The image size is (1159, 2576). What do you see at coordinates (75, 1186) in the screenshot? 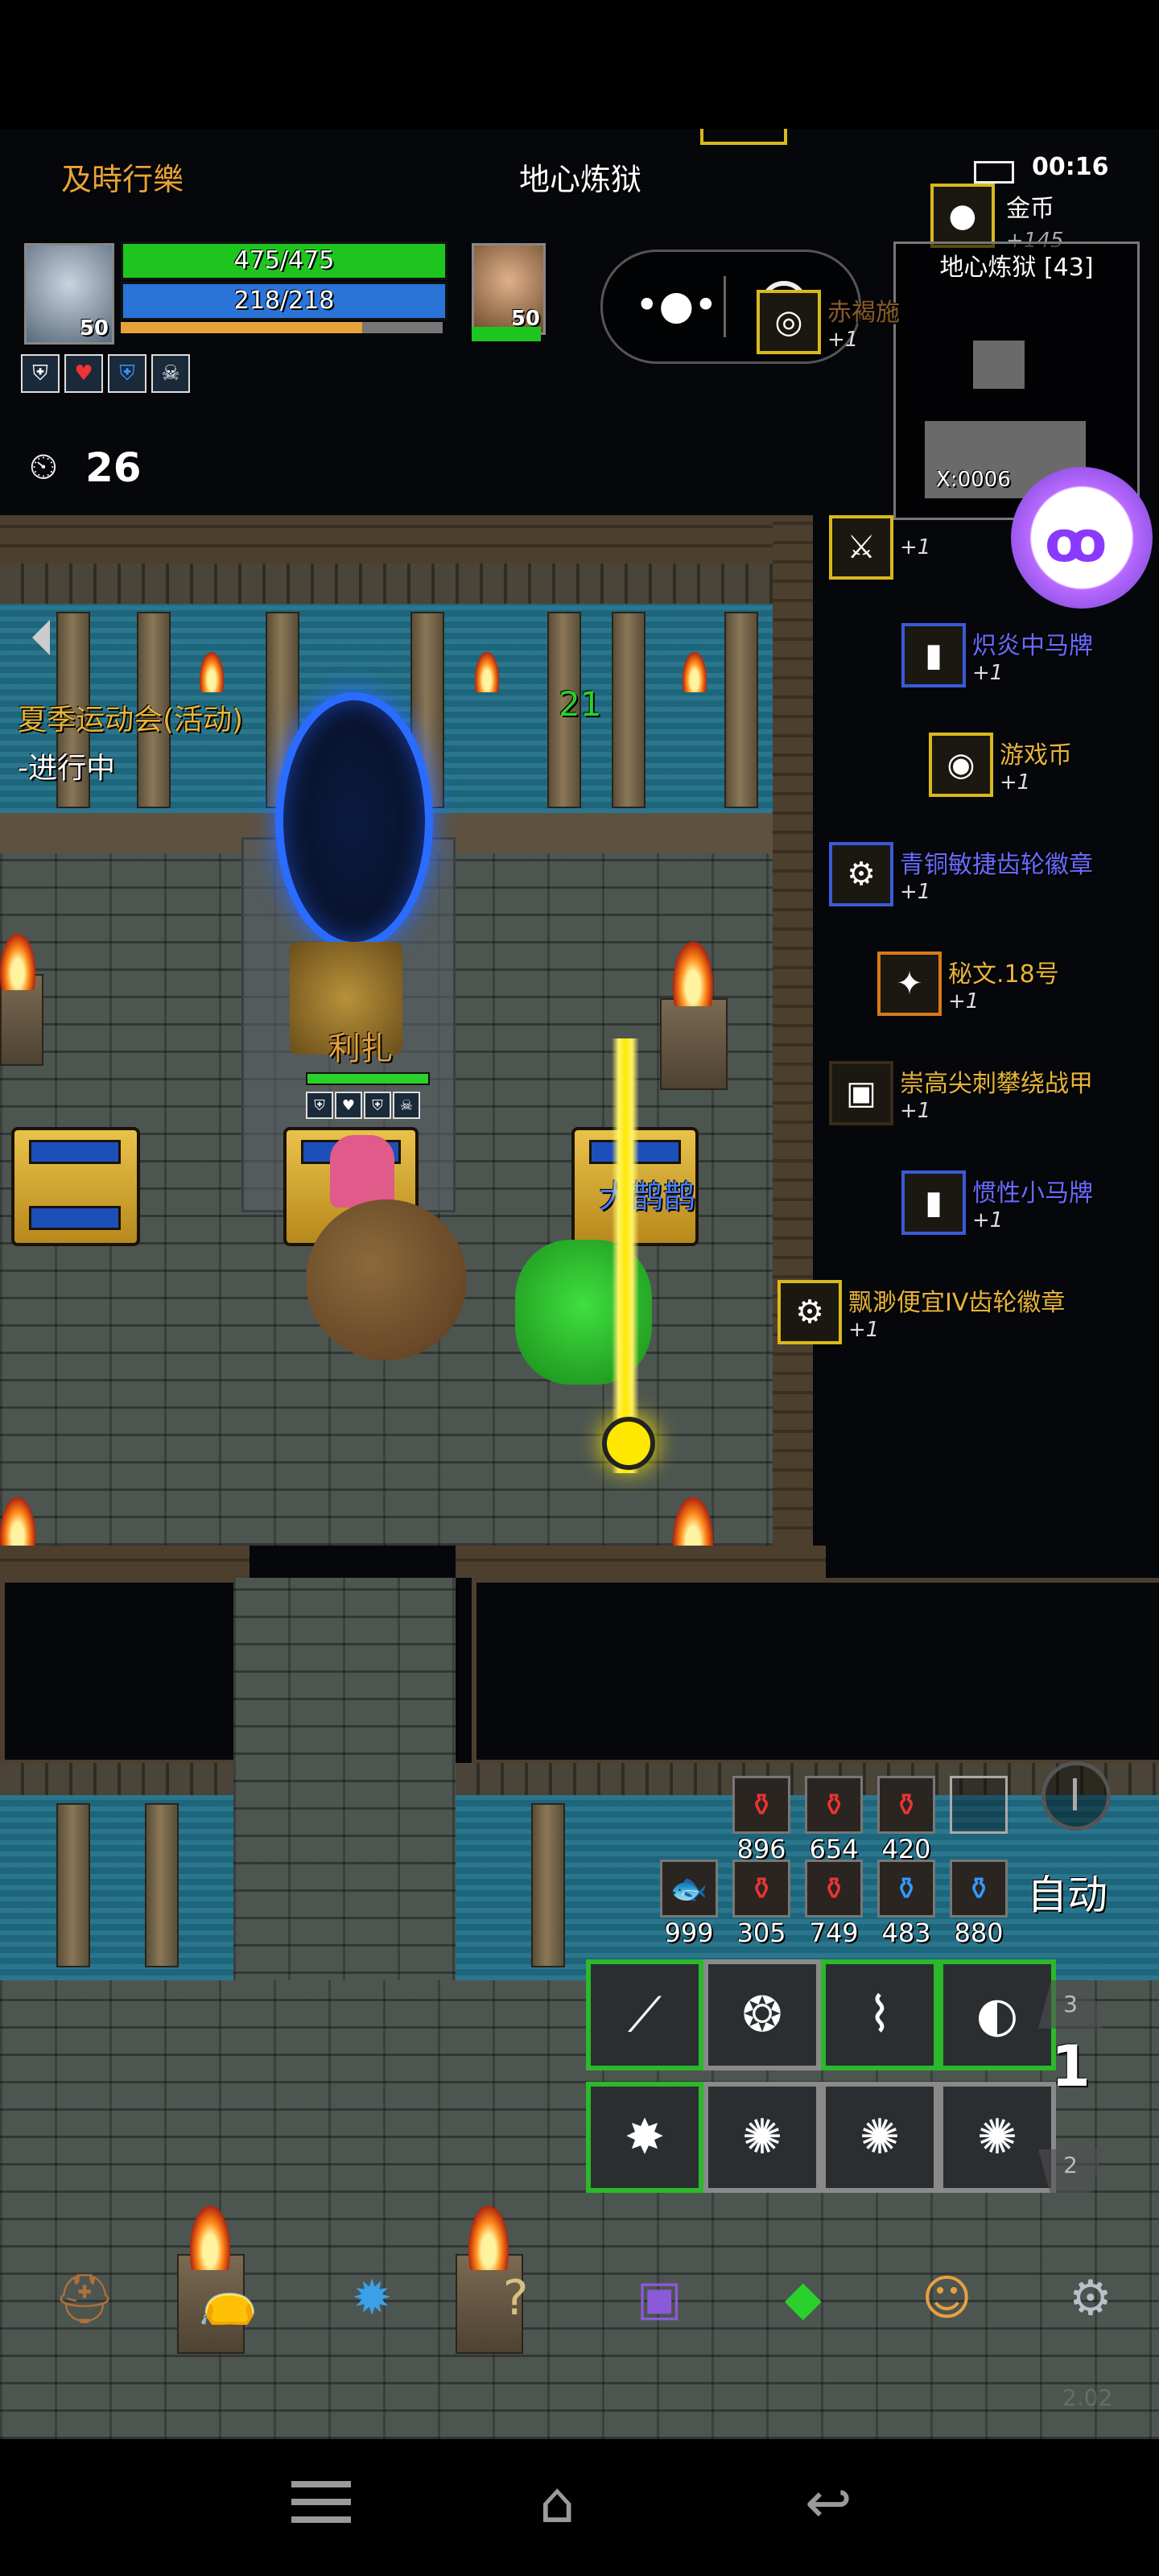
I see `treasure-chest` at bounding box center [75, 1186].